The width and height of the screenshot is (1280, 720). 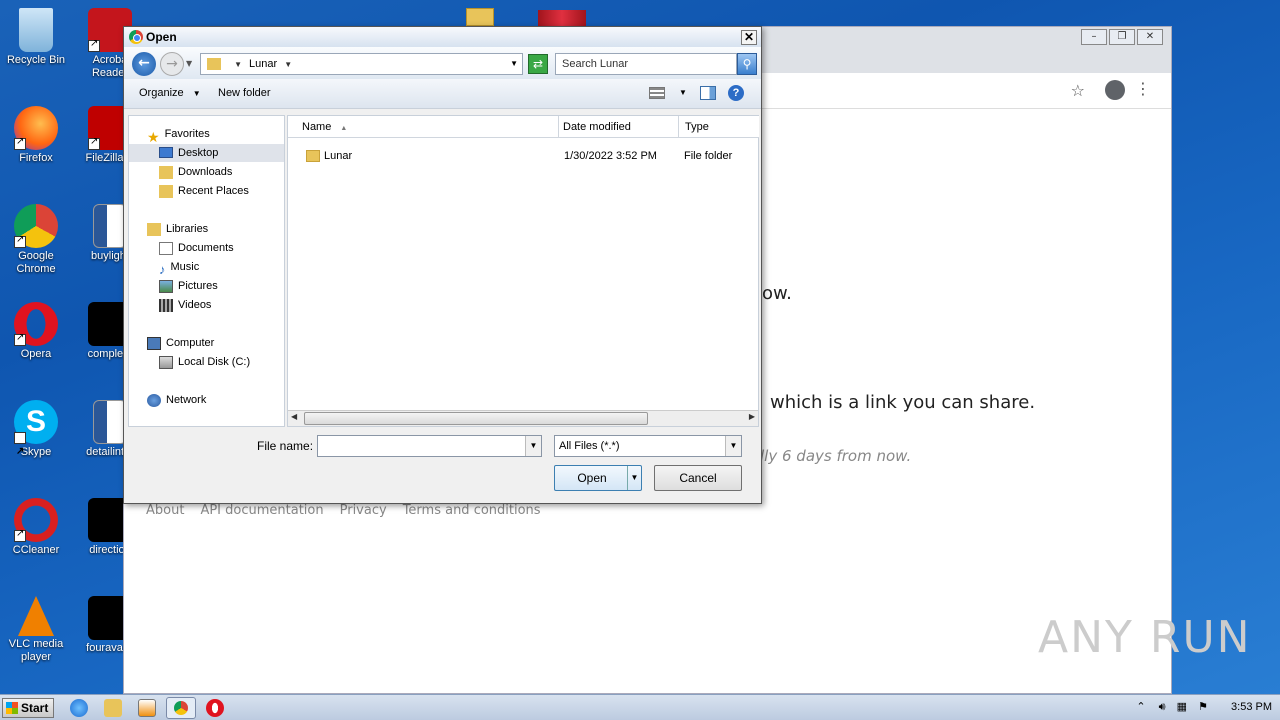 I want to click on nav-videos: Videos, so click(x=185, y=305).